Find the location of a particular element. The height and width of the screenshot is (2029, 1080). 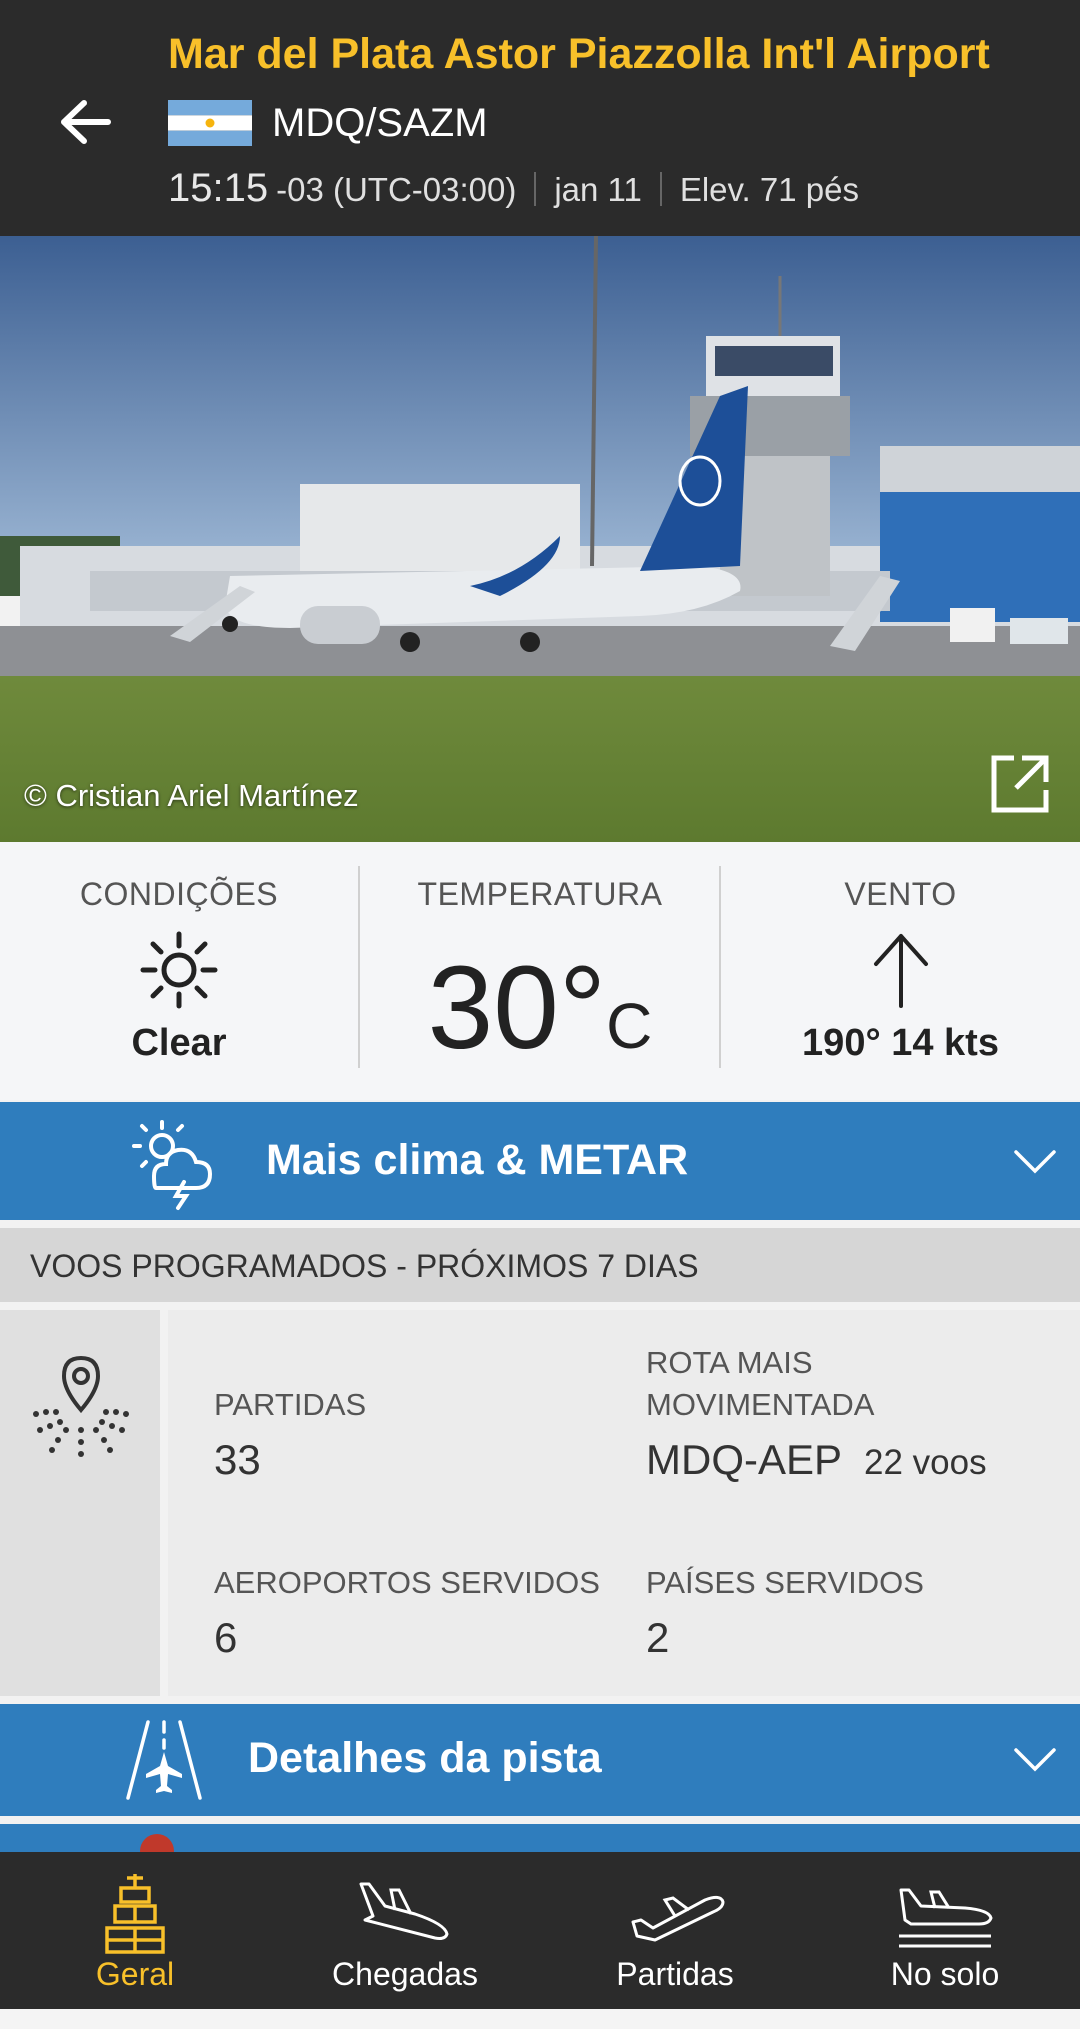

airports-served-label: AEROPORTOS SERVIDOS is located at coordinates (407, 1582).